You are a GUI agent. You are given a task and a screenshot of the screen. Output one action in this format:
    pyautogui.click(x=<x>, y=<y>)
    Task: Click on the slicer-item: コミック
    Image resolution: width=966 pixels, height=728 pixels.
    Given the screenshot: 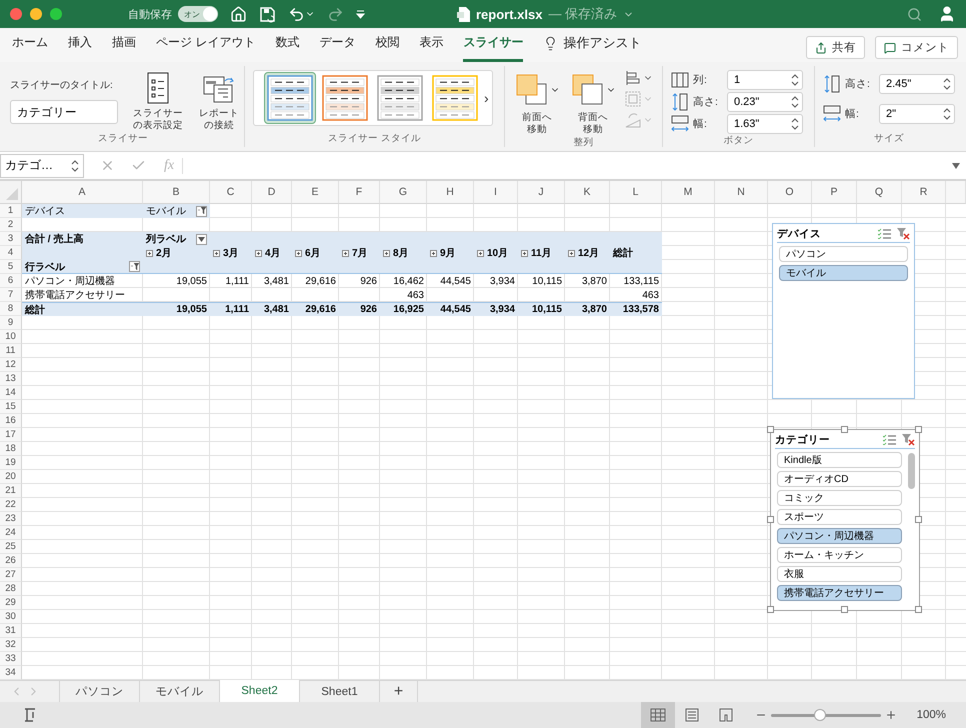 What is the action you would take?
    pyautogui.click(x=839, y=498)
    